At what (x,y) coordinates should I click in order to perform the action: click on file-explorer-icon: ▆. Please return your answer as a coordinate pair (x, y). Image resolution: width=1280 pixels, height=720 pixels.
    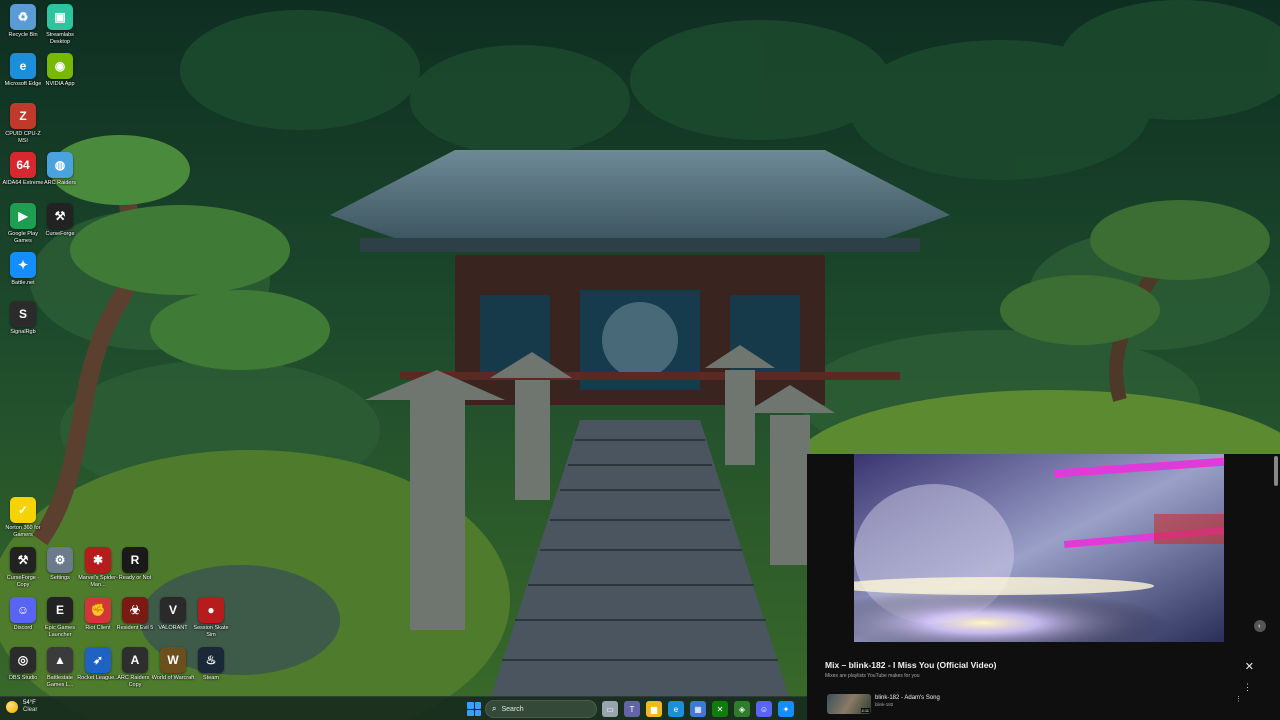
    Looking at the image, I should click on (654, 709).